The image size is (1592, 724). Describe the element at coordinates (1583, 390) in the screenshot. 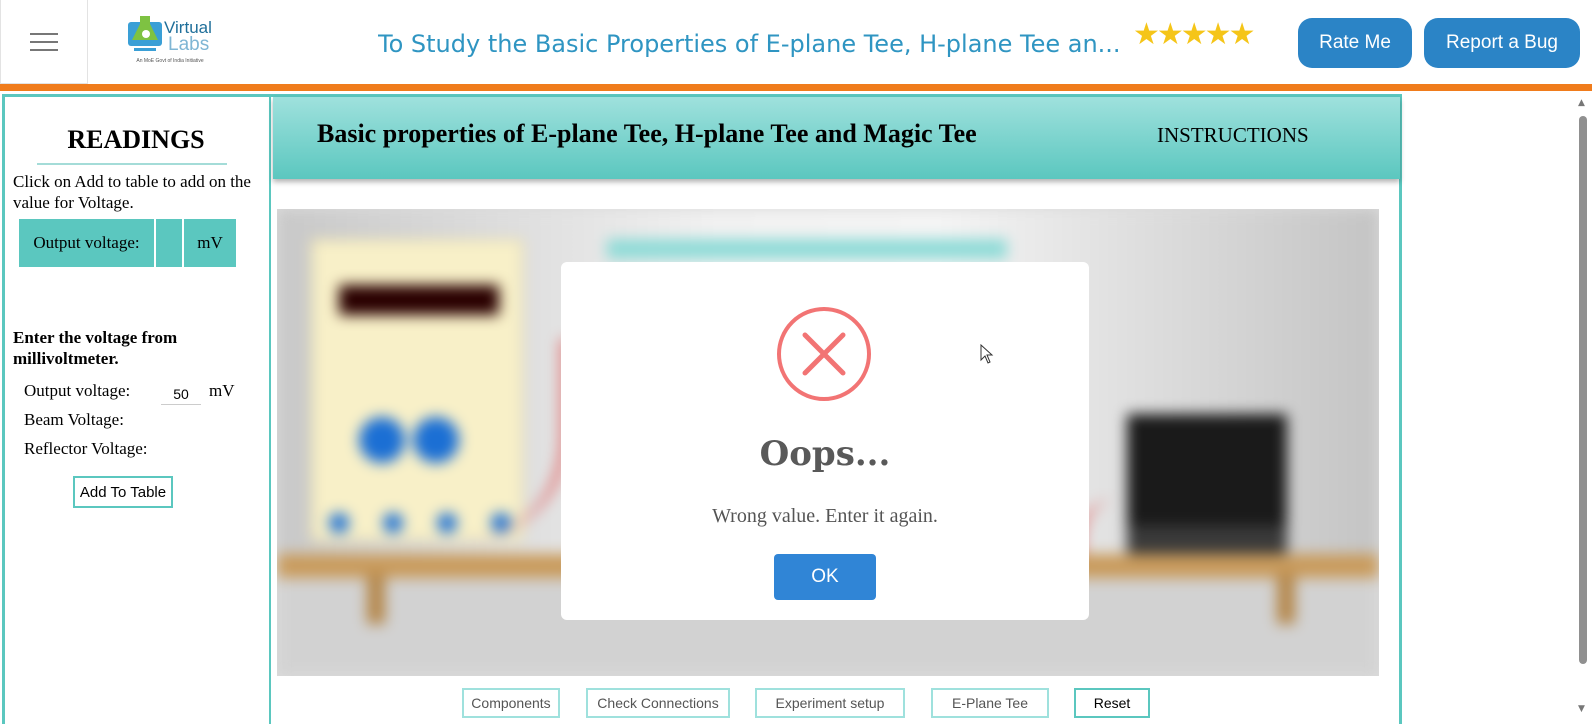

I see `scrollbar-thumb` at that location.